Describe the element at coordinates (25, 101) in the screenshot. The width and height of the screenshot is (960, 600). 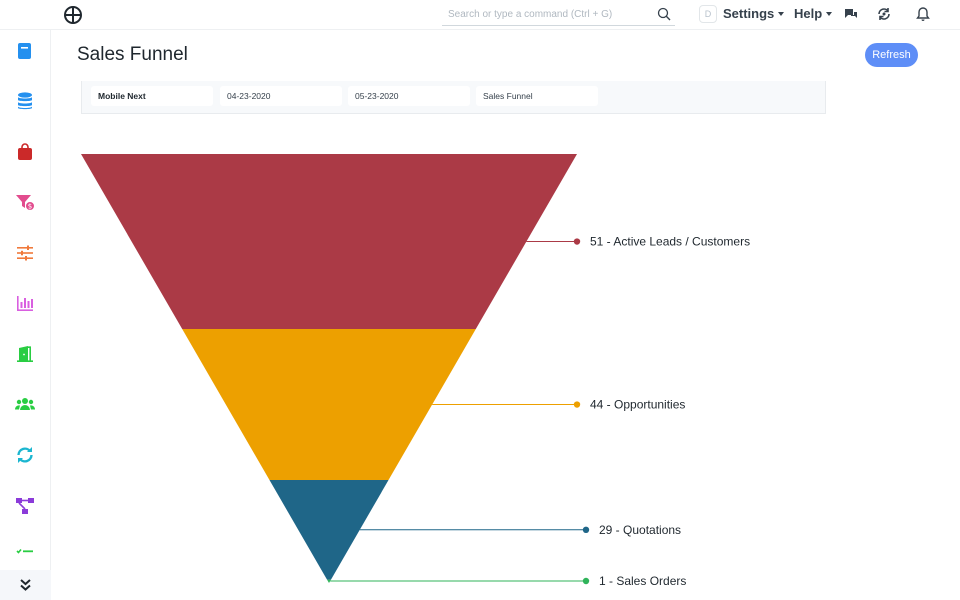
I see `sidebar-item-database-icon` at that location.